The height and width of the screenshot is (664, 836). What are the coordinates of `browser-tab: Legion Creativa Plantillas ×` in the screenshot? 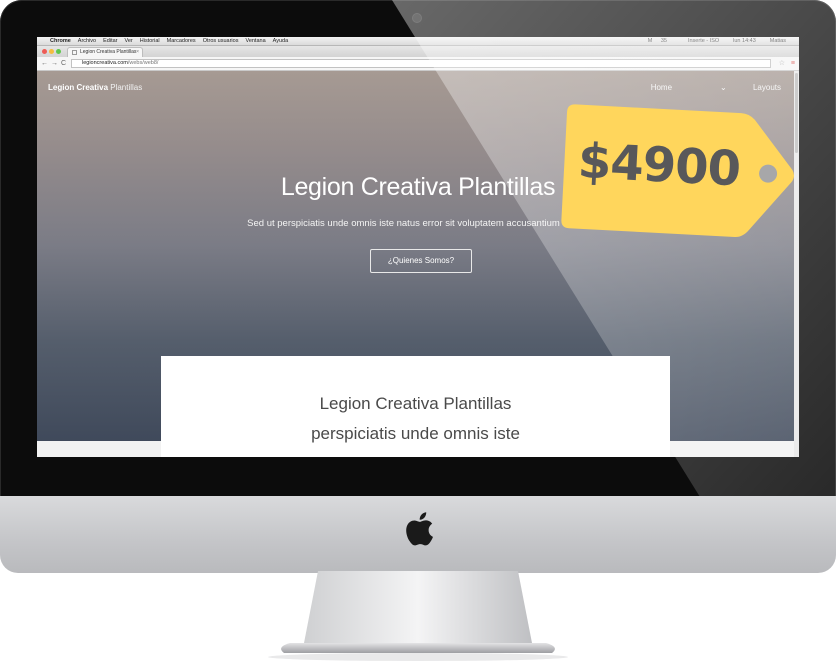 It's located at (105, 52).